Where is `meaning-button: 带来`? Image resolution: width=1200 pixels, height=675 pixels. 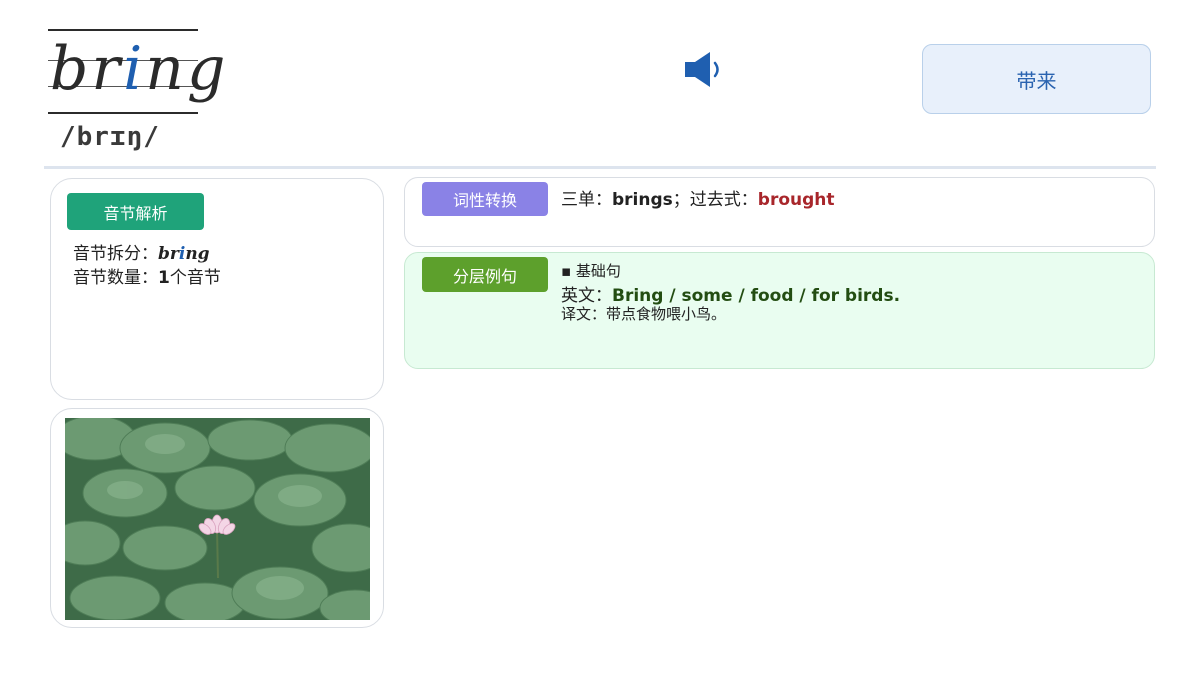
meaning-button: 带来 is located at coordinates (1036, 79).